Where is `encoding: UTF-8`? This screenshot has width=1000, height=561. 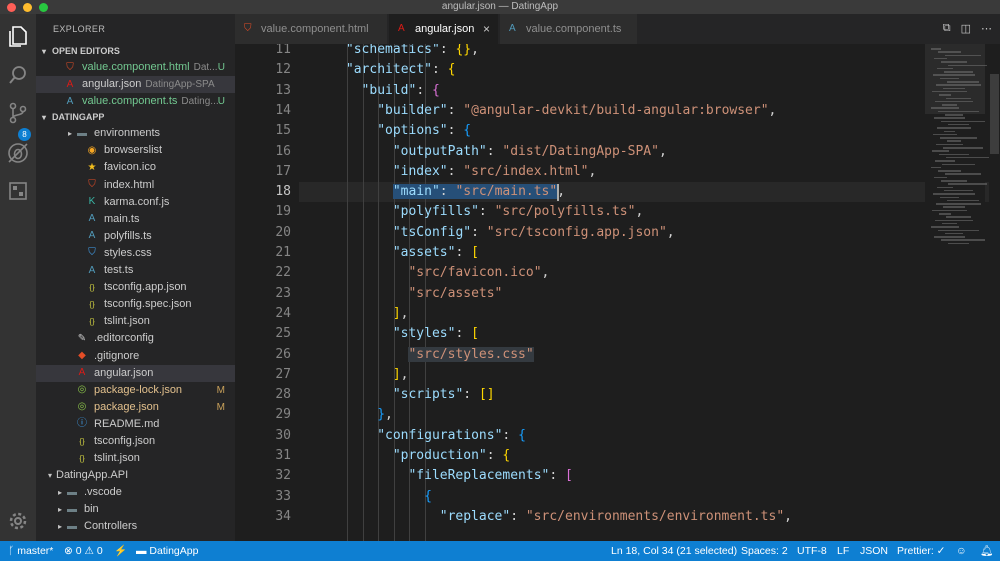 encoding: UTF-8 is located at coordinates (812, 551).